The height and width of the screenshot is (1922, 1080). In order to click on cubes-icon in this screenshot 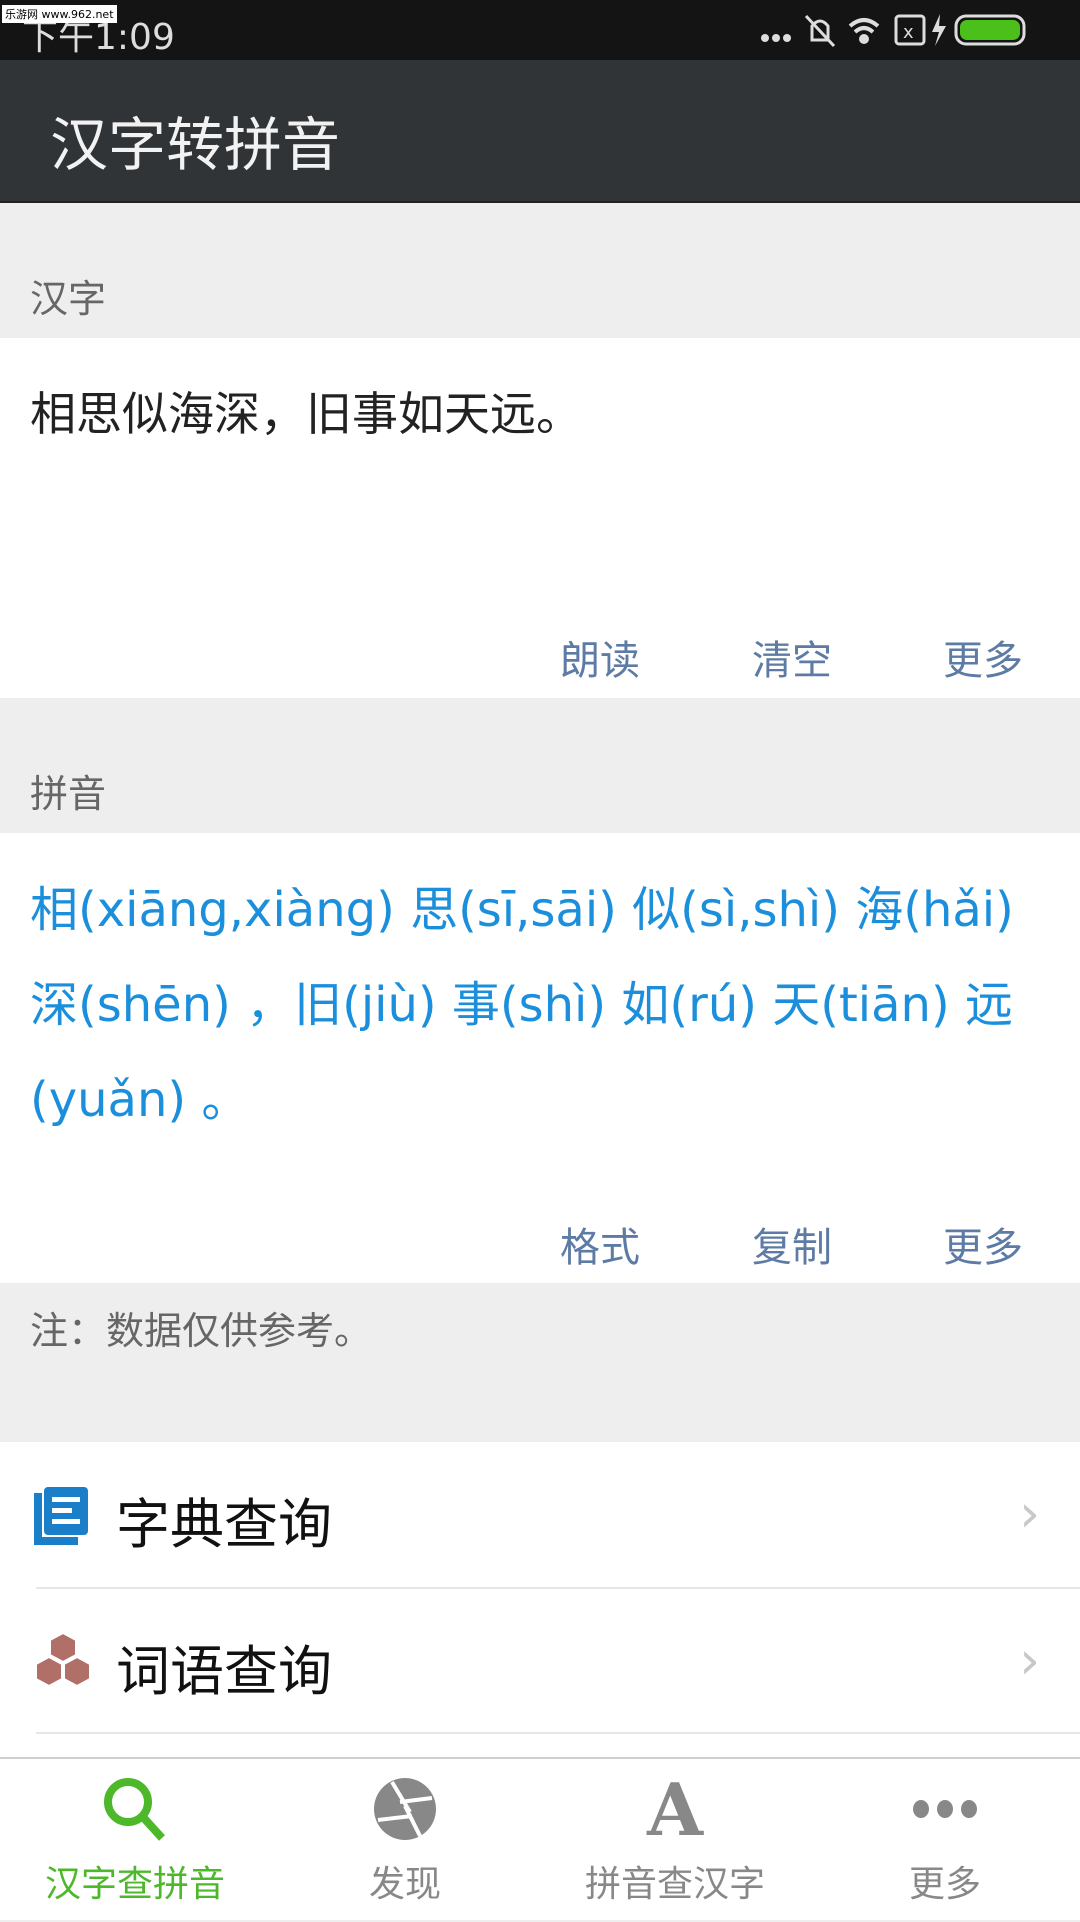, I will do `click(63, 1659)`.